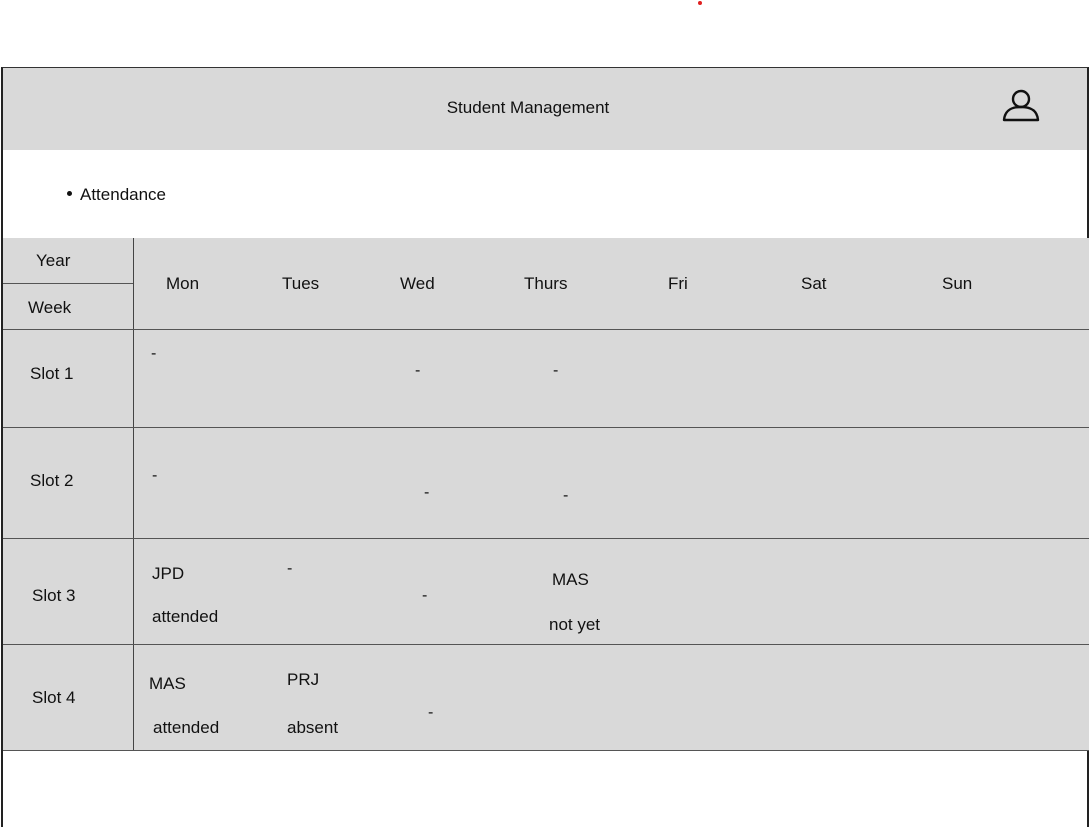 Image resolution: width=1092 pixels, height=827 pixels. I want to click on slot3-mon-course: JPD, so click(168, 574).